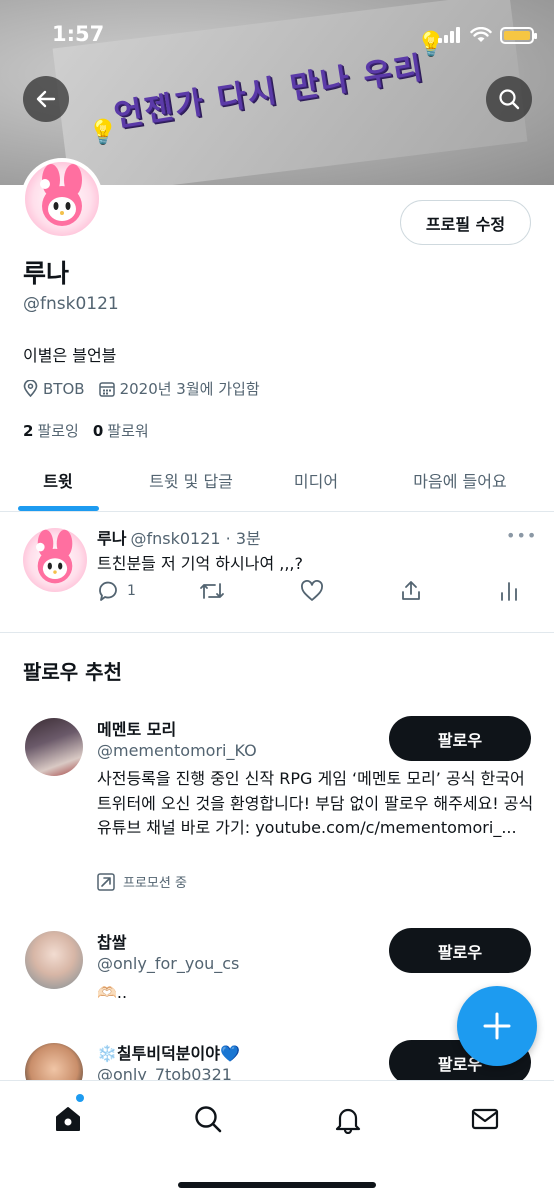  I want to click on account-name: ❄️칠투비덕분이야💙, so click(168, 1053).